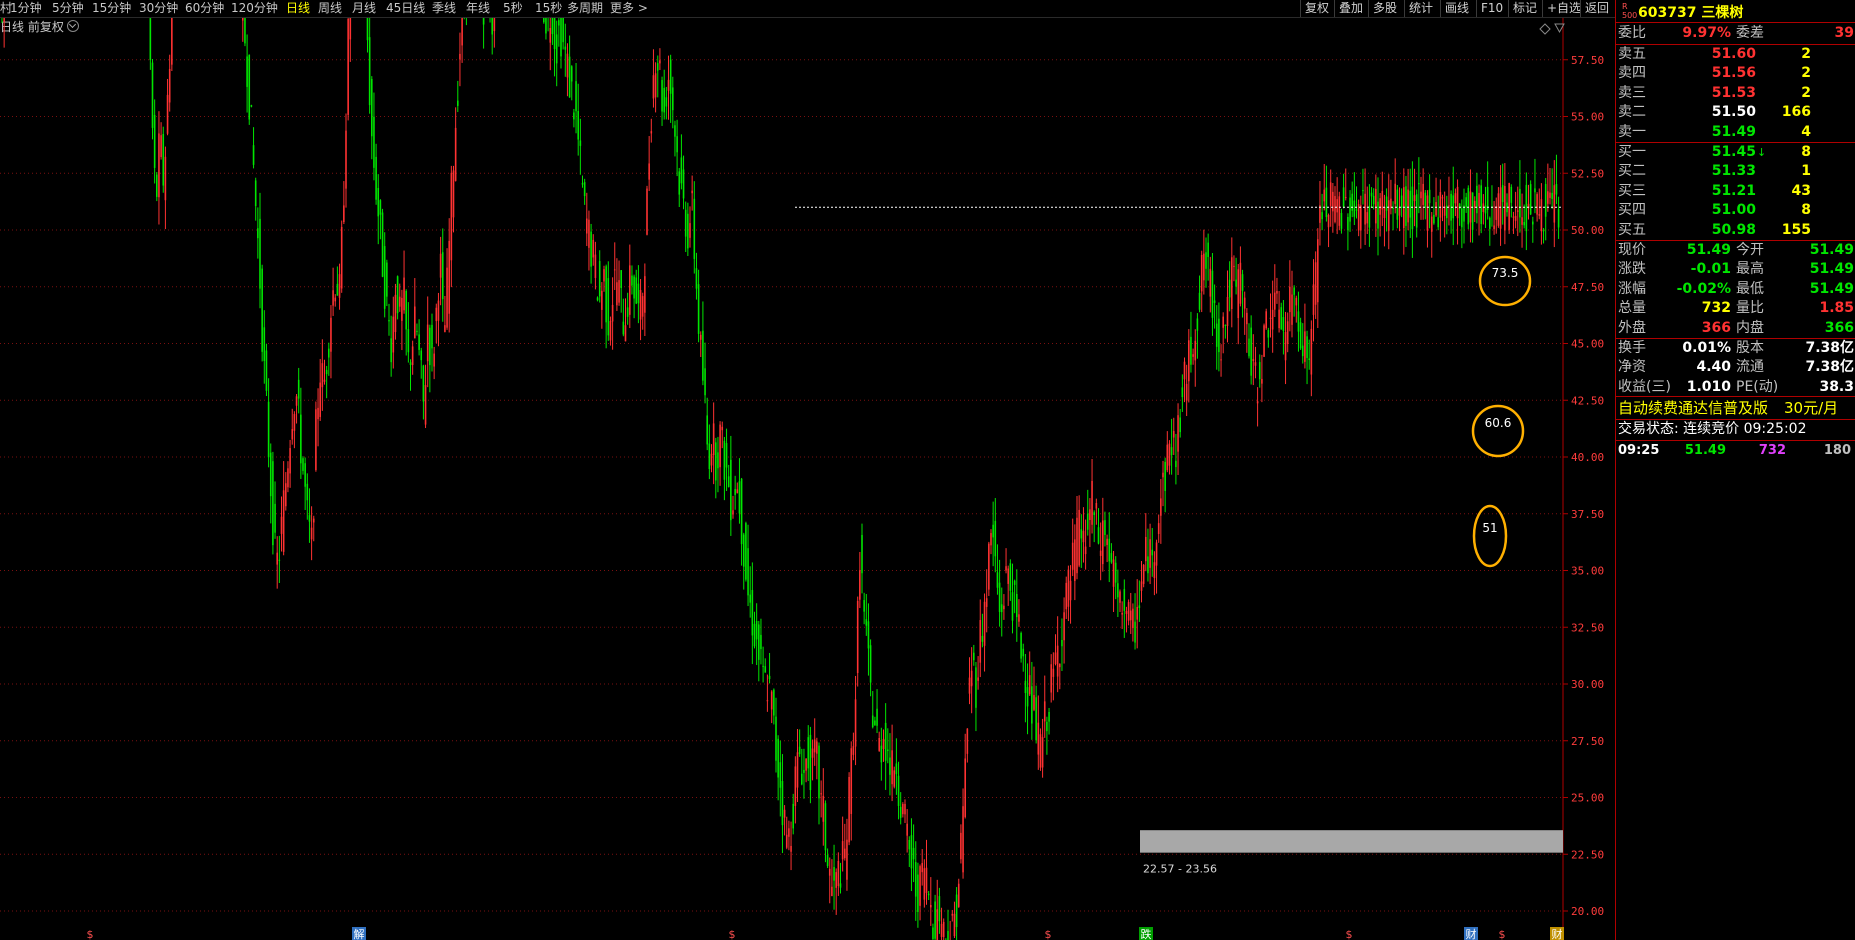 The height and width of the screenshot is (940, 1855). I want to click on gap-band, so click(1351, 841).